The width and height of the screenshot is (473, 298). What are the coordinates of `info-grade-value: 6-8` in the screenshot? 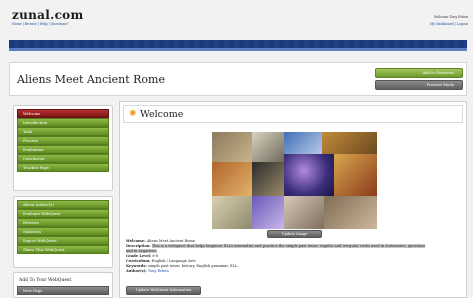 It's located at (155, 256).